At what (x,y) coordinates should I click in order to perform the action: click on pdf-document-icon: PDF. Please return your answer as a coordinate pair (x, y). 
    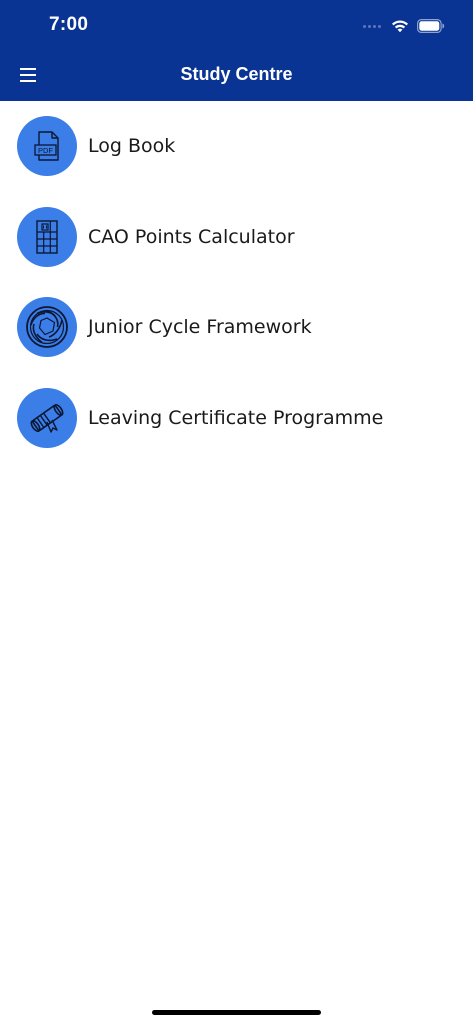
    Looking at the image, I should click on (47, 146).